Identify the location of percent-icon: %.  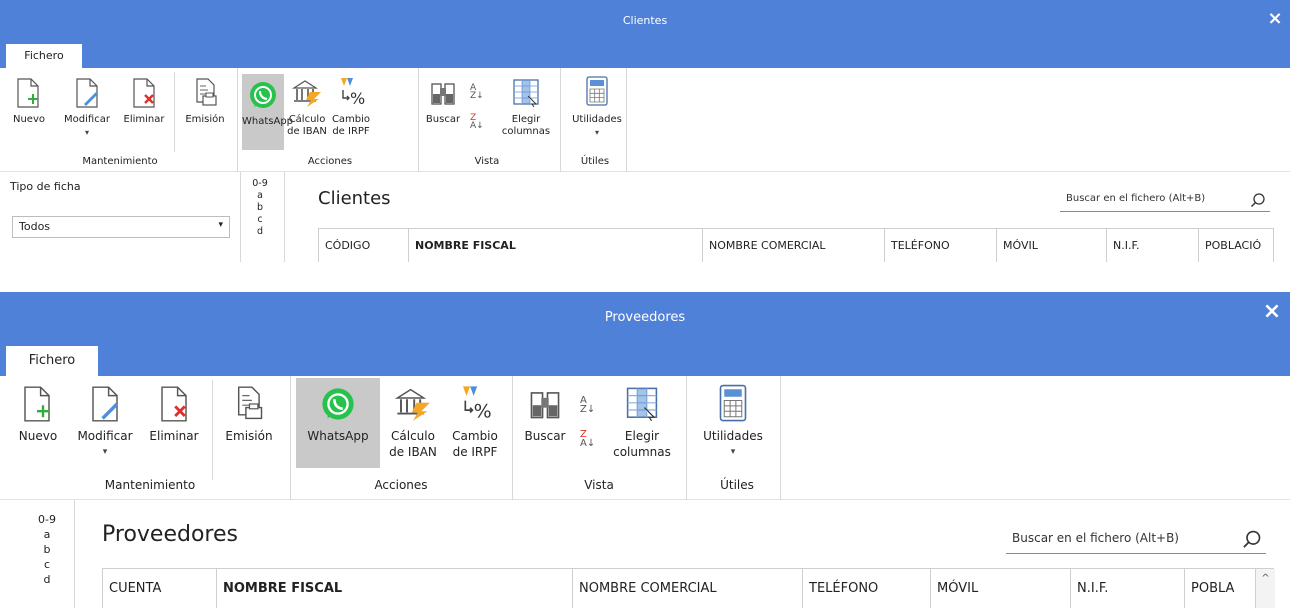
(477, 404).